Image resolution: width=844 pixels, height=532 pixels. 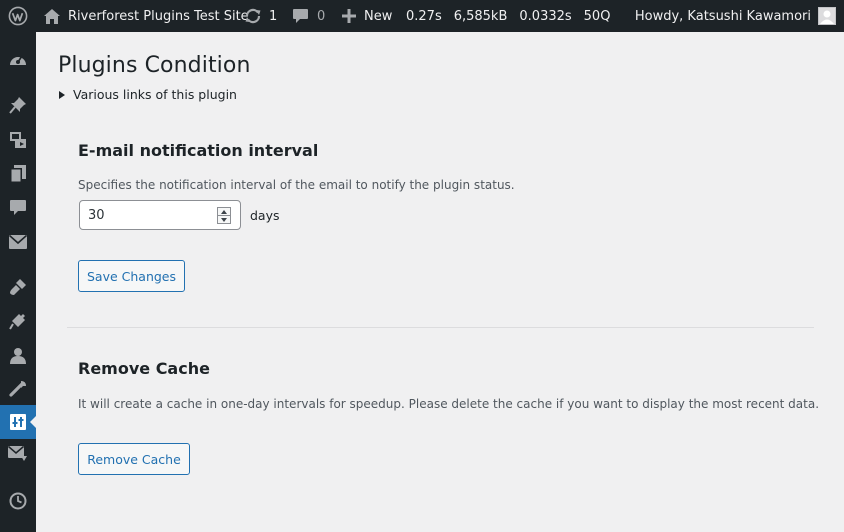 I want to click on interval-value: 30, so click(x=96, y=215).